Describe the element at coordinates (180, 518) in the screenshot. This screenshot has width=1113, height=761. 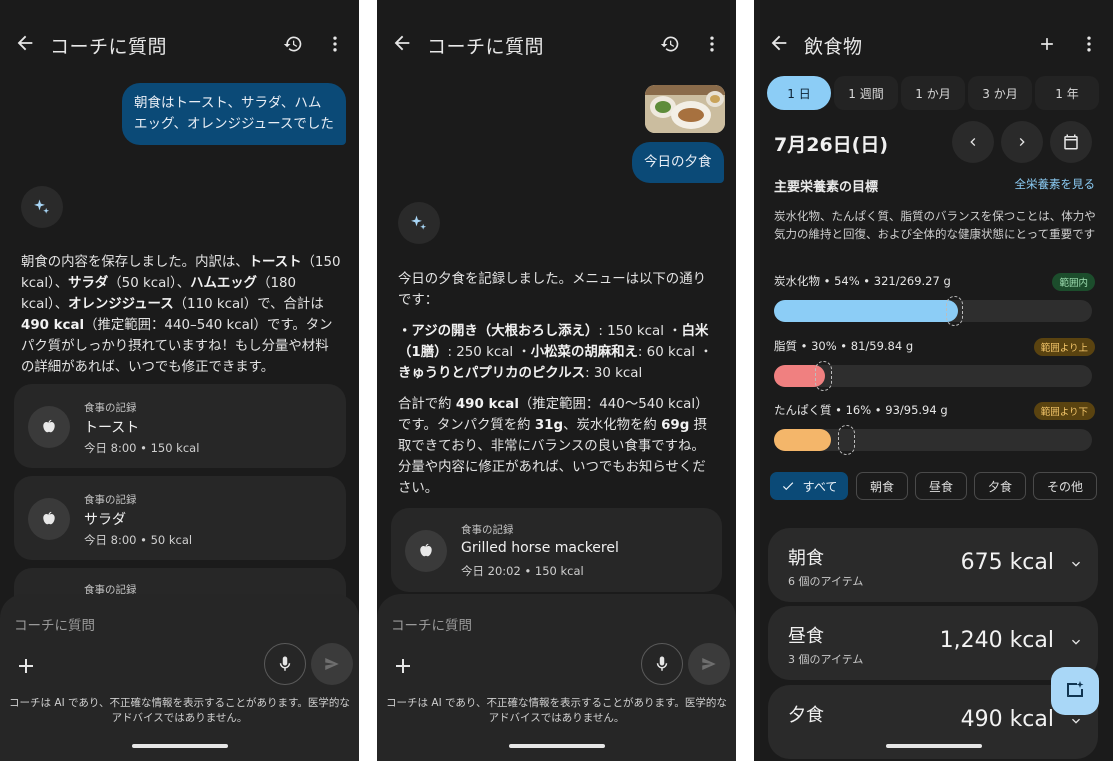
I see `meal-log-card: 食事の記録 サラダ 今日 8:00 • 50 kcal` at that location.